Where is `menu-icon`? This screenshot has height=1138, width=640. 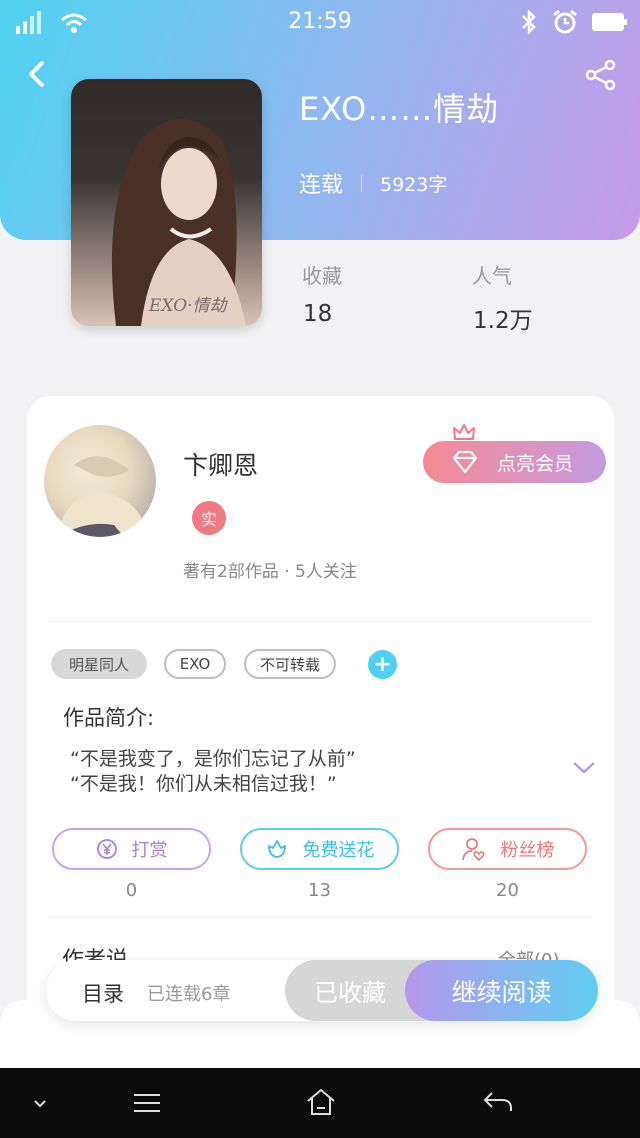 menu-icon is located at coordinates (147, 1103).